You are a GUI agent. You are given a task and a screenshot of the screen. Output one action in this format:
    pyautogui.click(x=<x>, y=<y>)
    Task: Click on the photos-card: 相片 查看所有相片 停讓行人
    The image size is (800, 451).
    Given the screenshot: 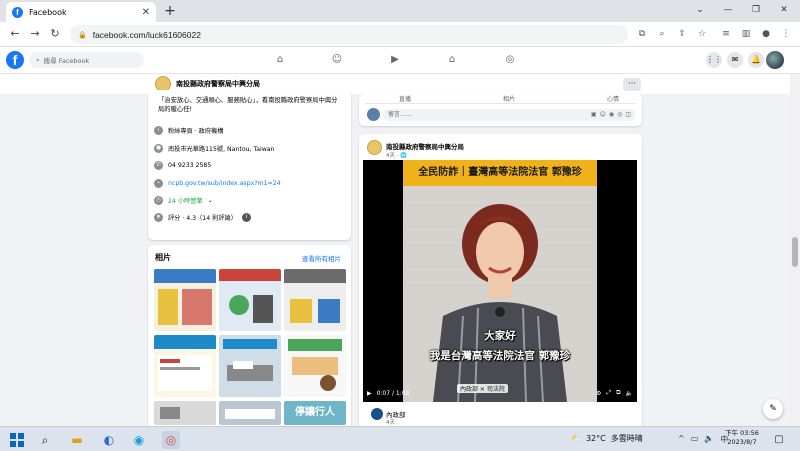 What is the action you would take?
    pyautogui.click(x=249, y=337)
    